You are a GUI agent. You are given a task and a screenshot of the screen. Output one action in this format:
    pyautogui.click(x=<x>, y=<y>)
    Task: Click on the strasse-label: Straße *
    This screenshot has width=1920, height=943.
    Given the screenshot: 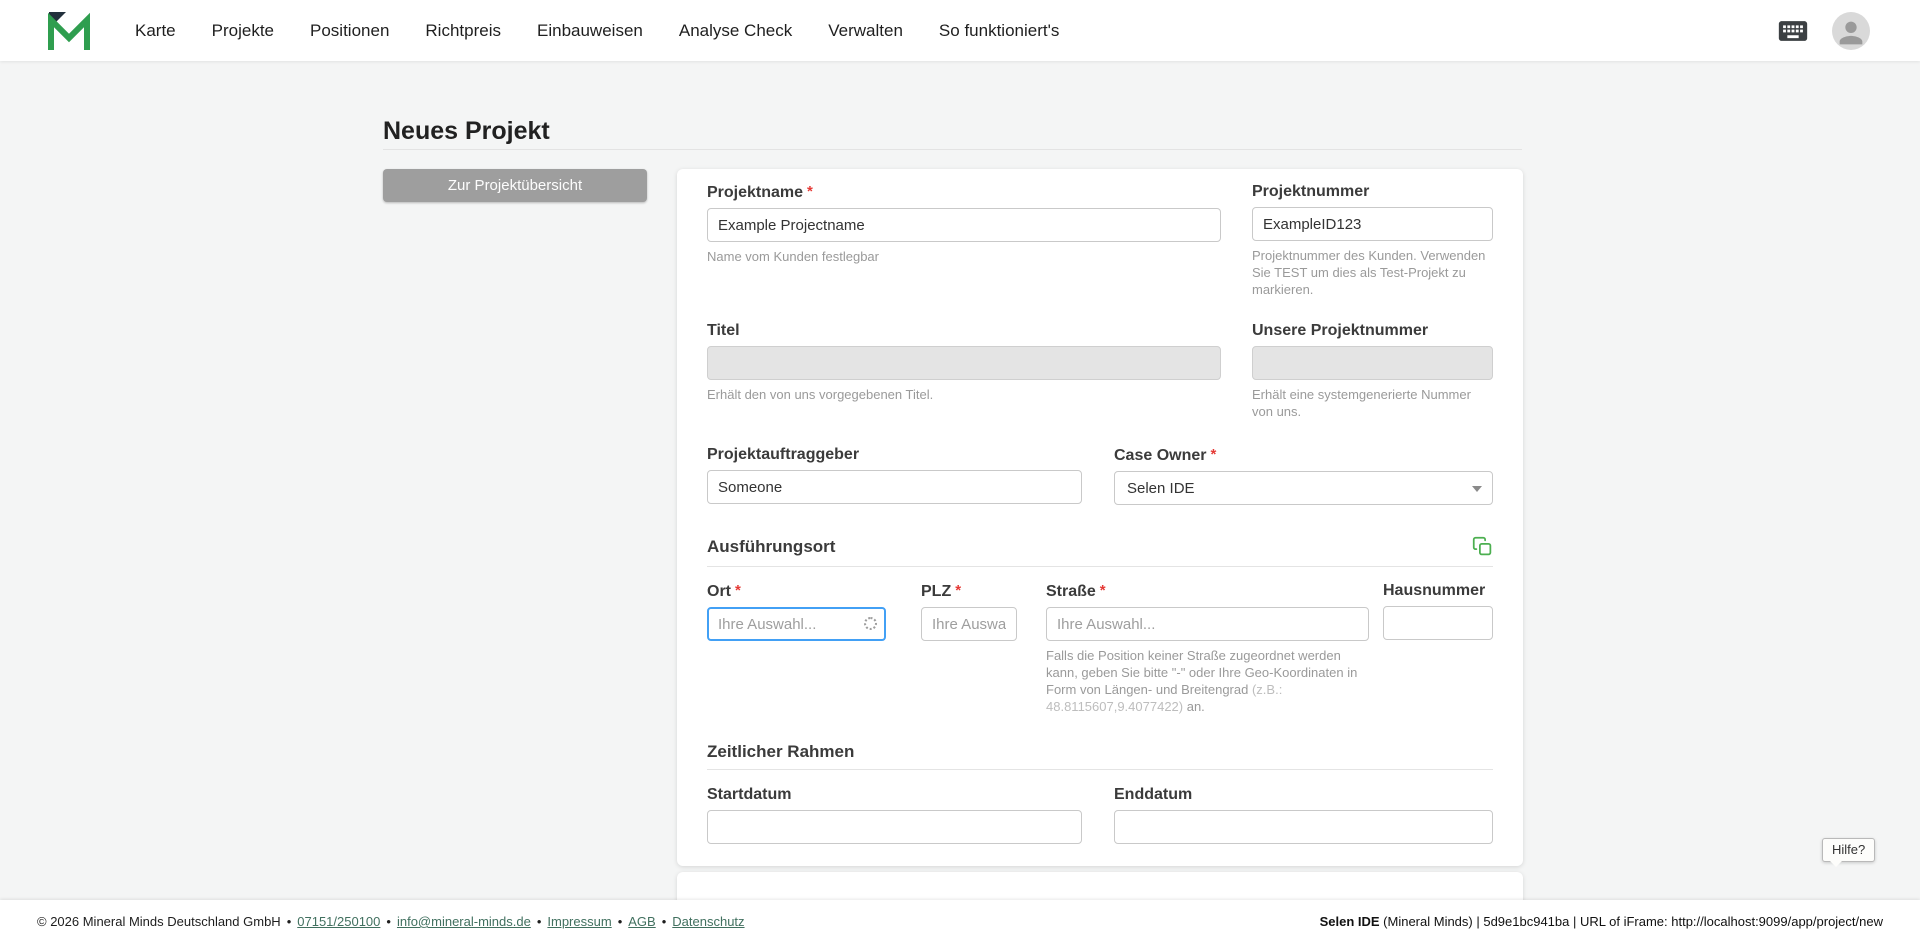 What is the action you would take?
    pyautogui.click(x=1207, y=591)
    